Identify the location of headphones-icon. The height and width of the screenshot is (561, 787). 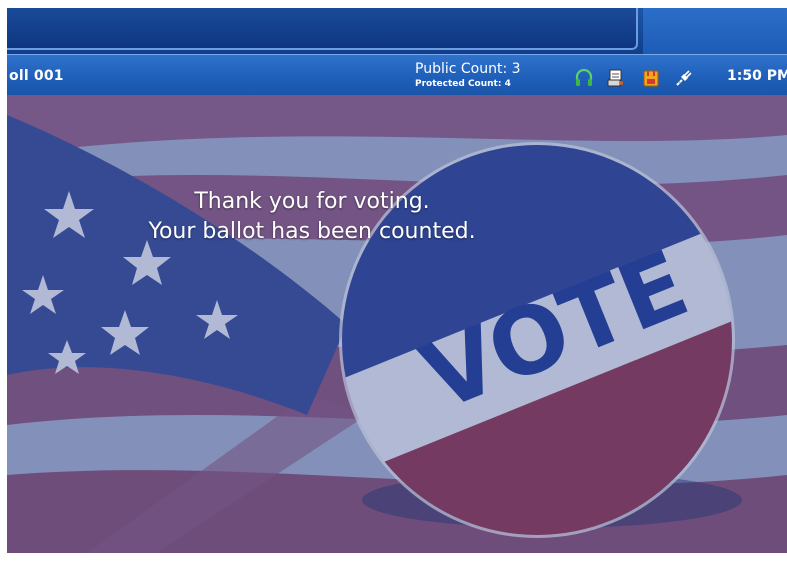
(584, 77).